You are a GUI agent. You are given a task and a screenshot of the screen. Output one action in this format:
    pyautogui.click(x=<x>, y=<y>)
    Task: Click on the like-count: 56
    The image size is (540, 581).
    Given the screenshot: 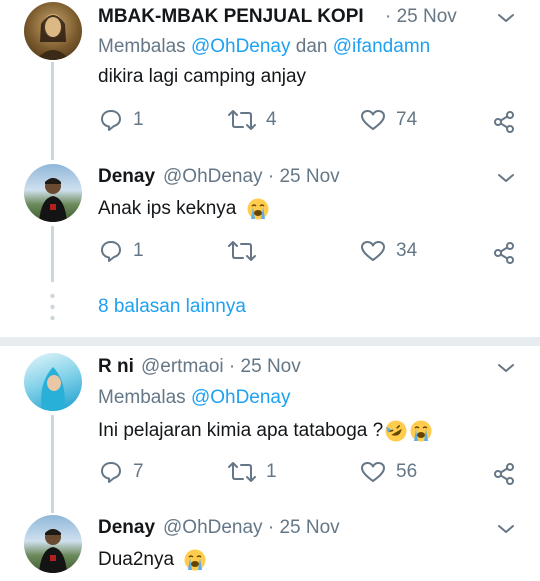 What is the action you would take?
    pyautogui.click(x=407, y=471)
    